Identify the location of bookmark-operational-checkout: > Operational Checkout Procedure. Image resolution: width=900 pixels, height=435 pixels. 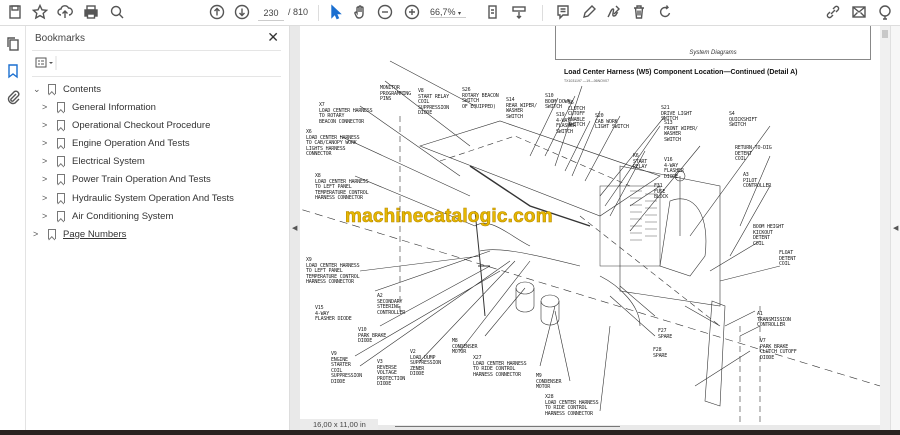
(126, 125).